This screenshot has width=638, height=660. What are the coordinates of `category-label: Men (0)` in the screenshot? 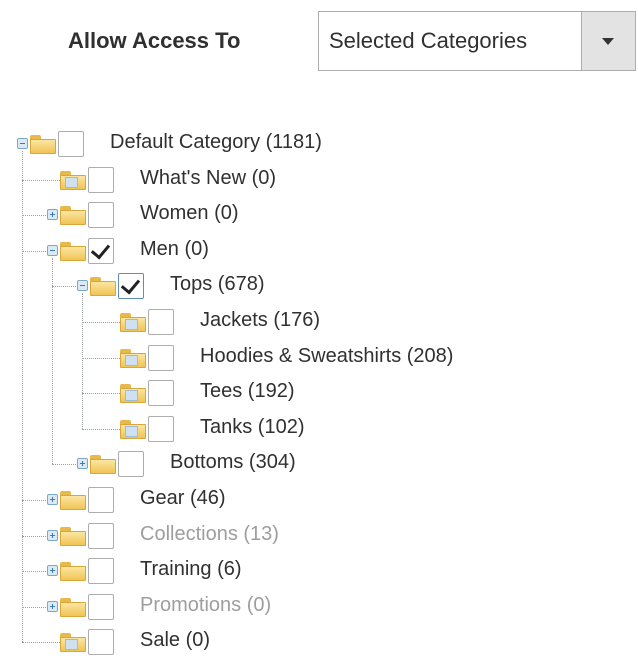 It's located at (174, 249).